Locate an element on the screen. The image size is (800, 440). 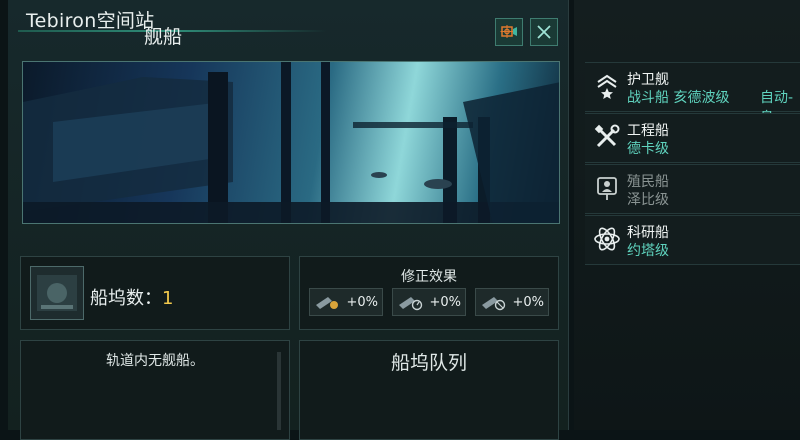
ship-item-corvette: 护卫舰 战斗船 亥德波级 自动-島 is located at coordinates (692, 94).